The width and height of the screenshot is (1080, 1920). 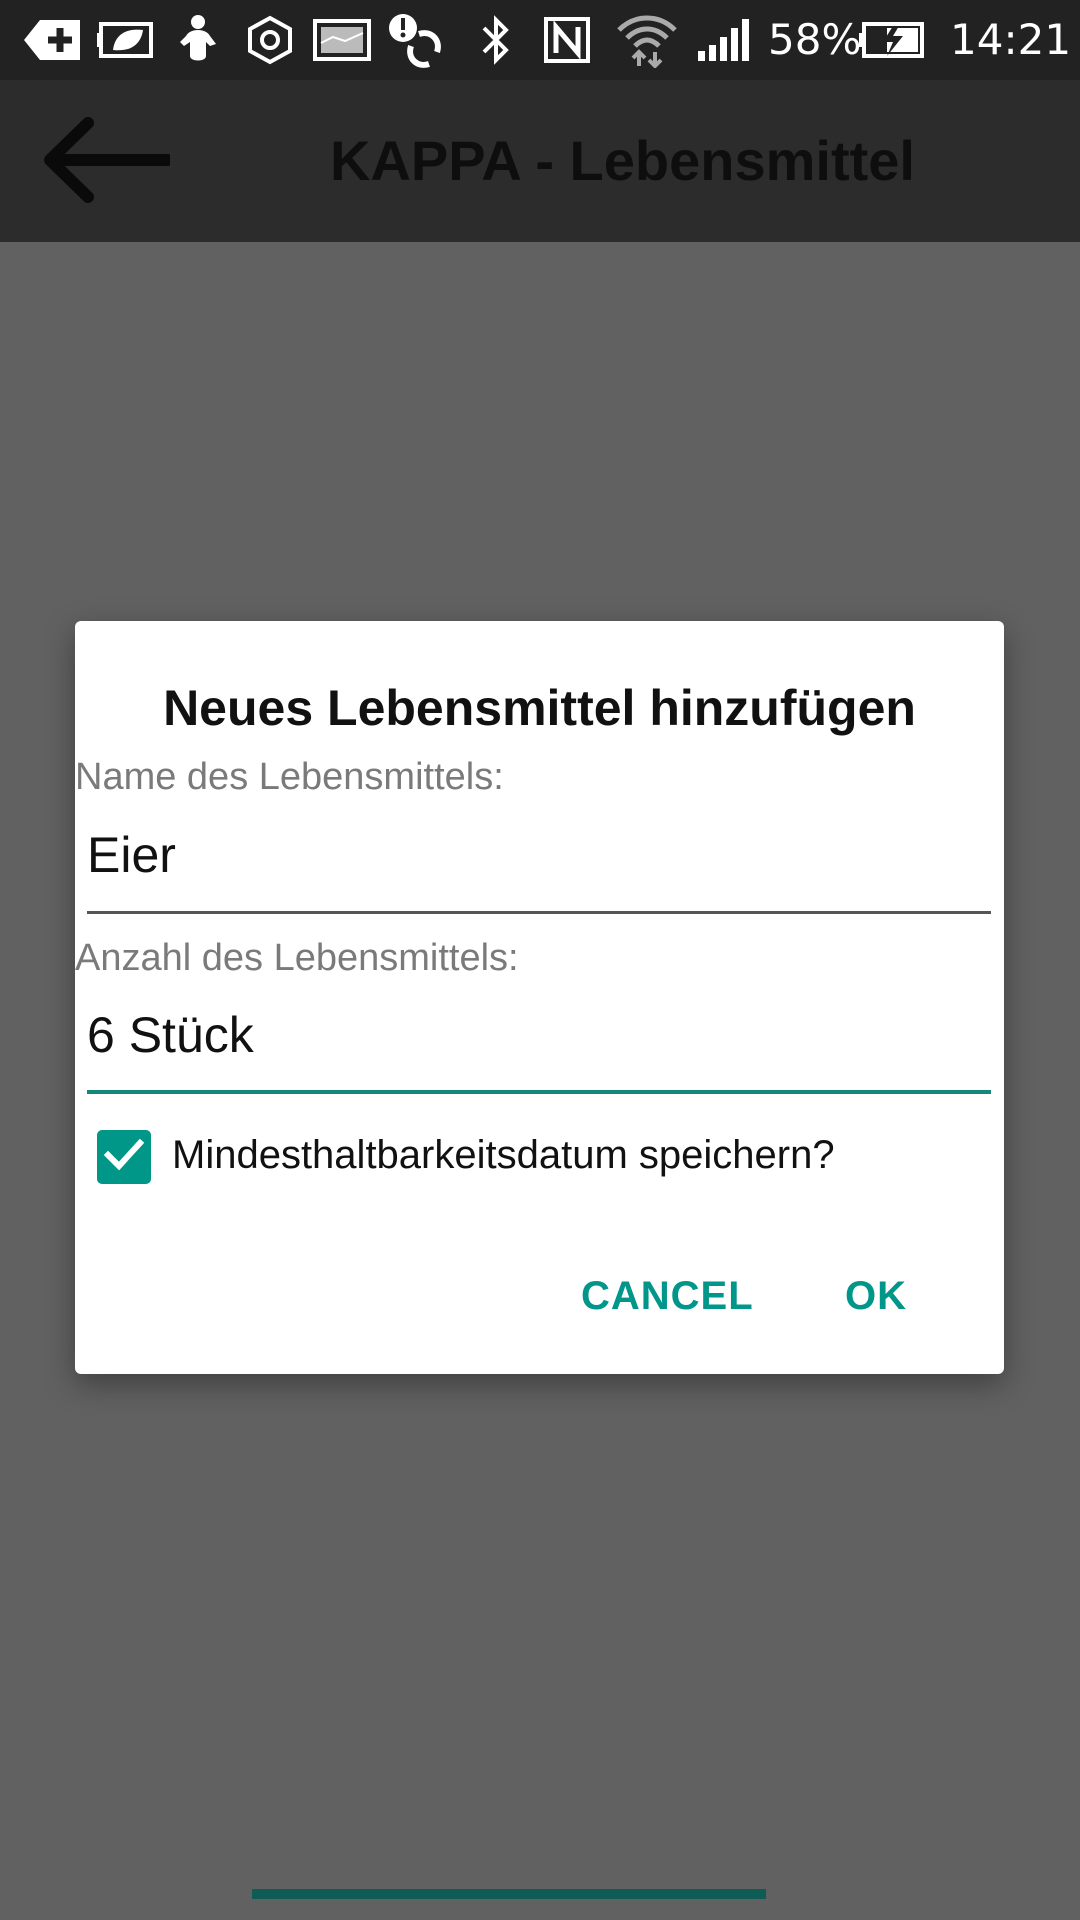 What do you see at coordinates (415, 40) in the screenshot?
I see `sync-alert-icon` at bounding box center [415, 40].